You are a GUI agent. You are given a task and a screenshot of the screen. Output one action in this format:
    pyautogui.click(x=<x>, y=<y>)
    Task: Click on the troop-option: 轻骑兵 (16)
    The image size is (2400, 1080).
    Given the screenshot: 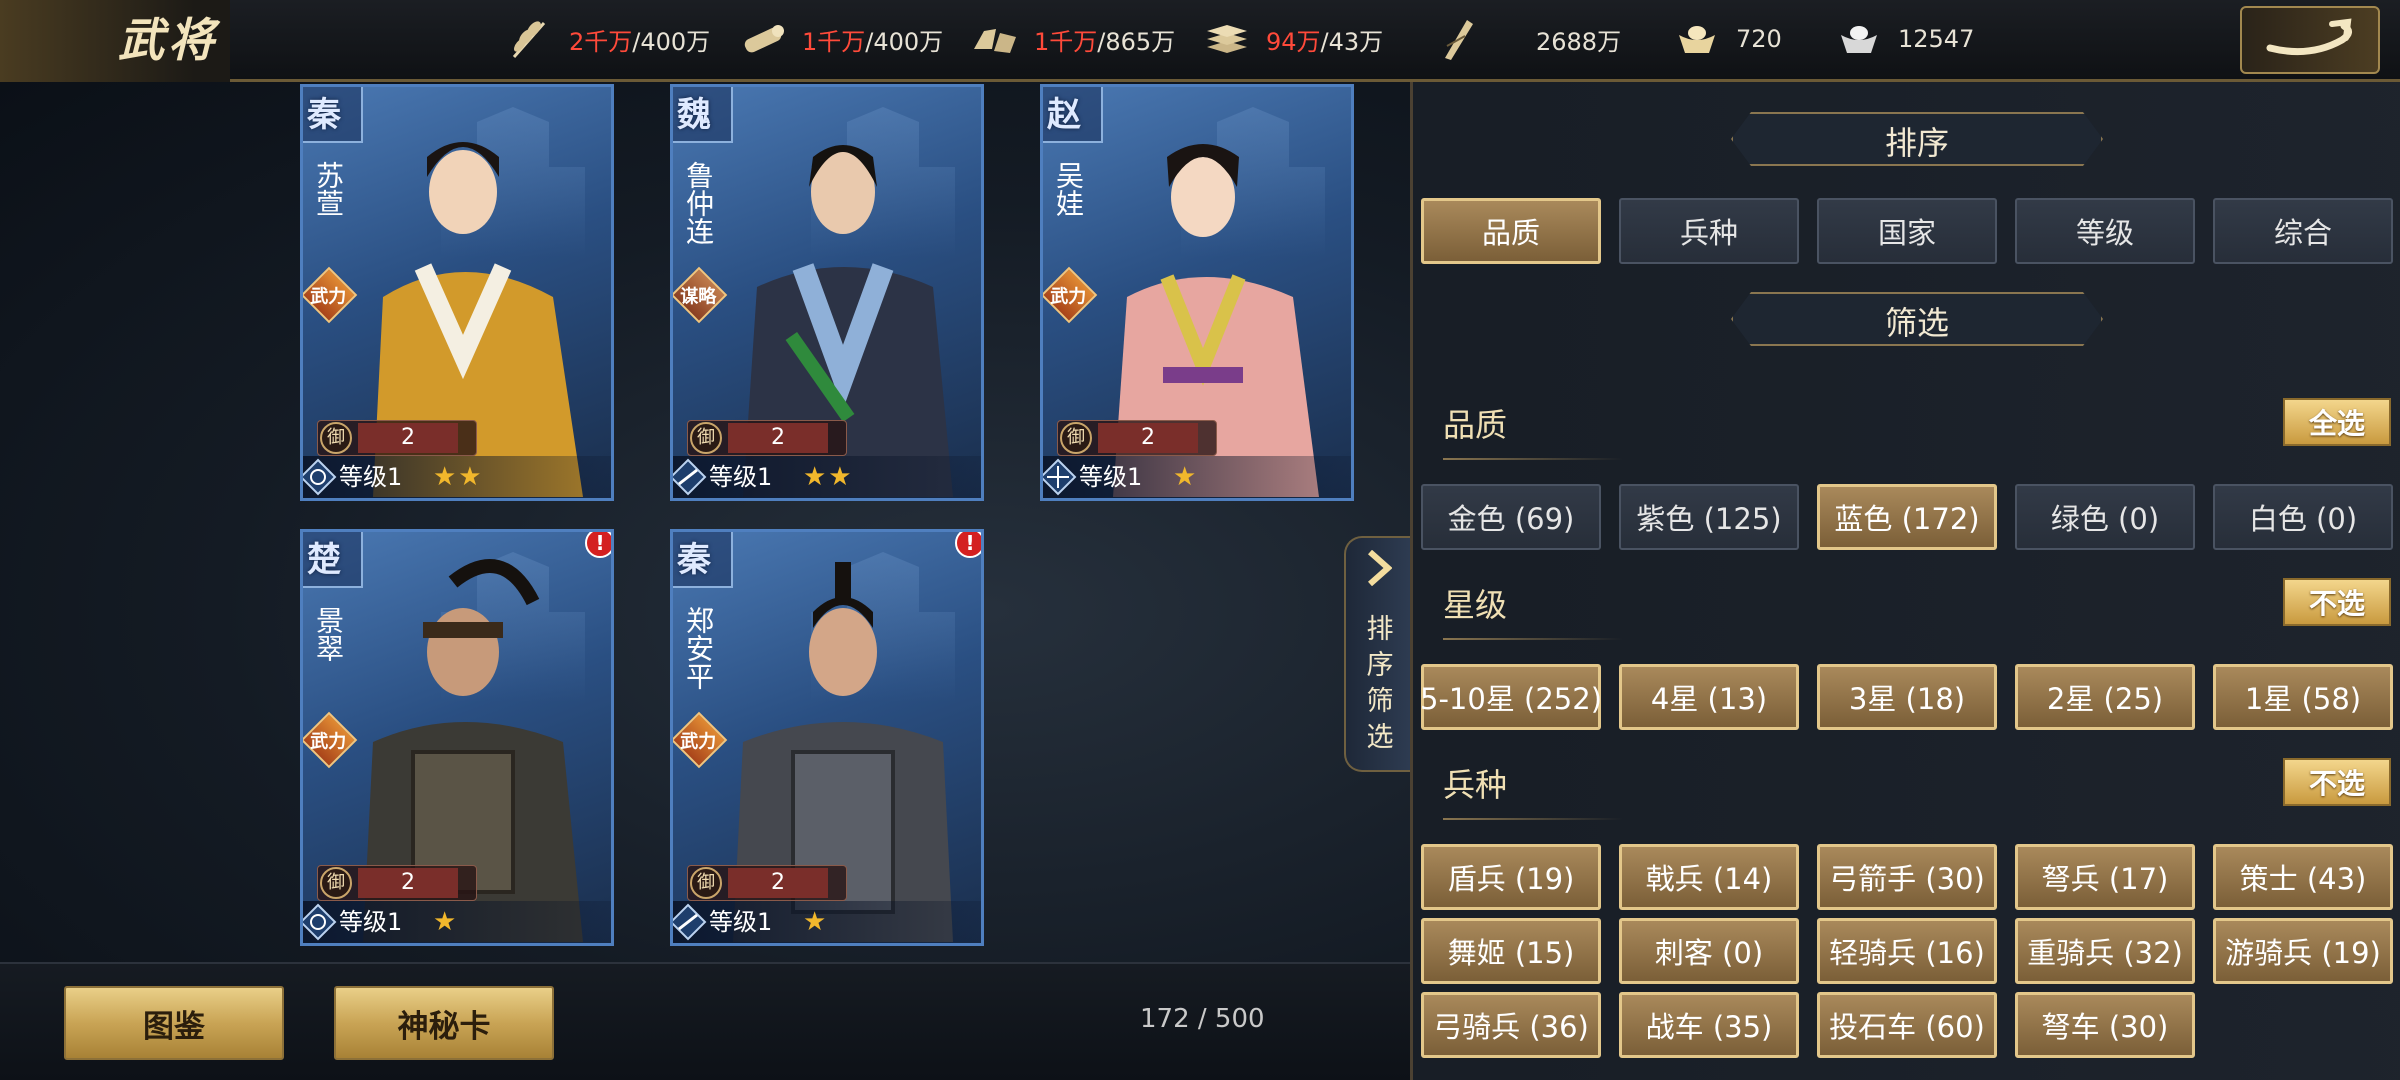 What is the action you would take?
    pyautogui.click(x=1907, y=951)
    